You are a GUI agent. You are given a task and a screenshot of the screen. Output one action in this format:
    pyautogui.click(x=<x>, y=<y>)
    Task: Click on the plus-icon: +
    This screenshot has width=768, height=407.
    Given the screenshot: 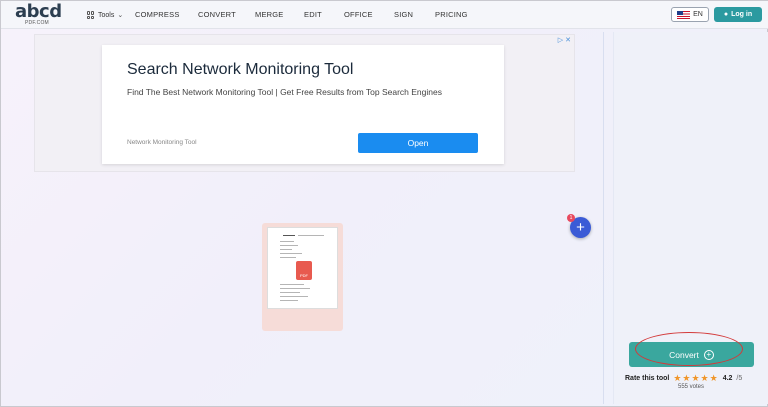 What is the action you would take?
    pyautogui.click(x=580, y=227)
    